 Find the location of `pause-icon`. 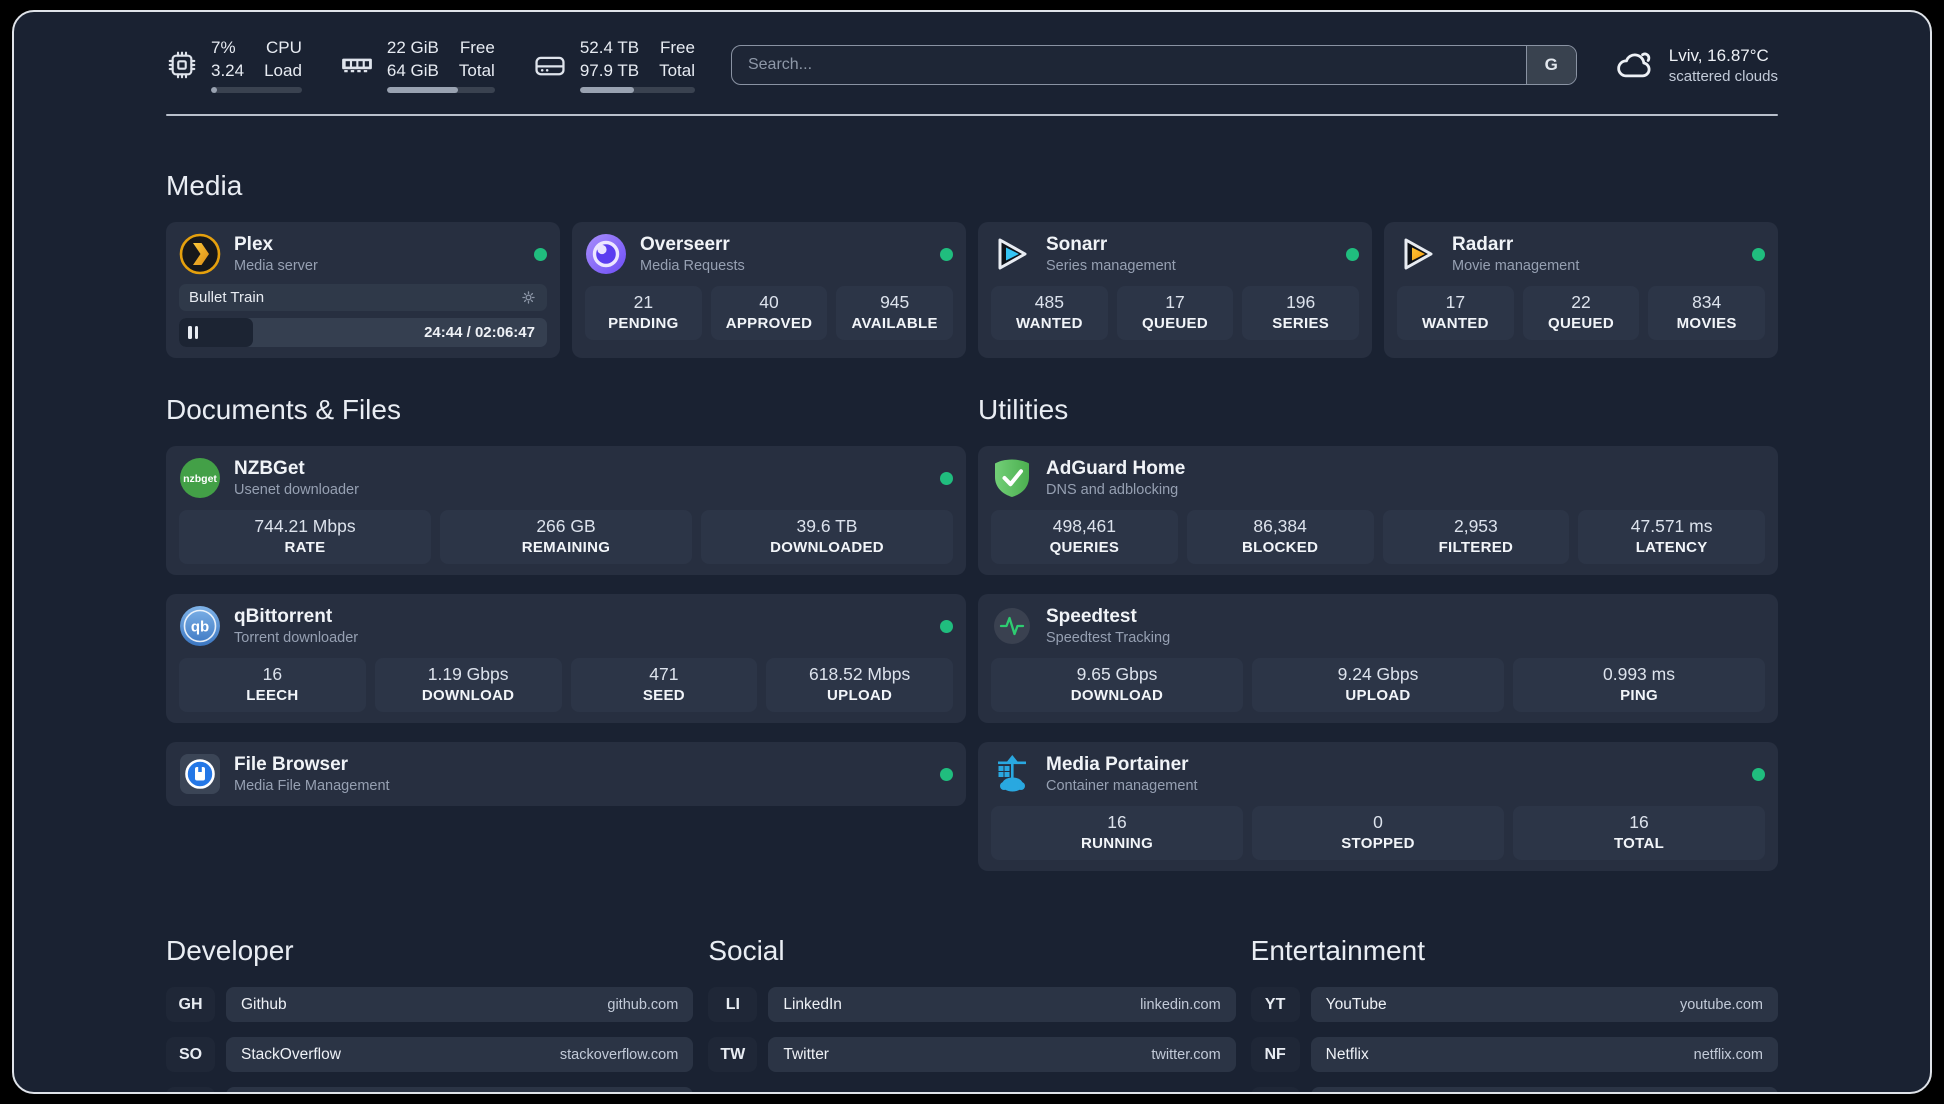

pause-icon is located at coordinates (193, 332).